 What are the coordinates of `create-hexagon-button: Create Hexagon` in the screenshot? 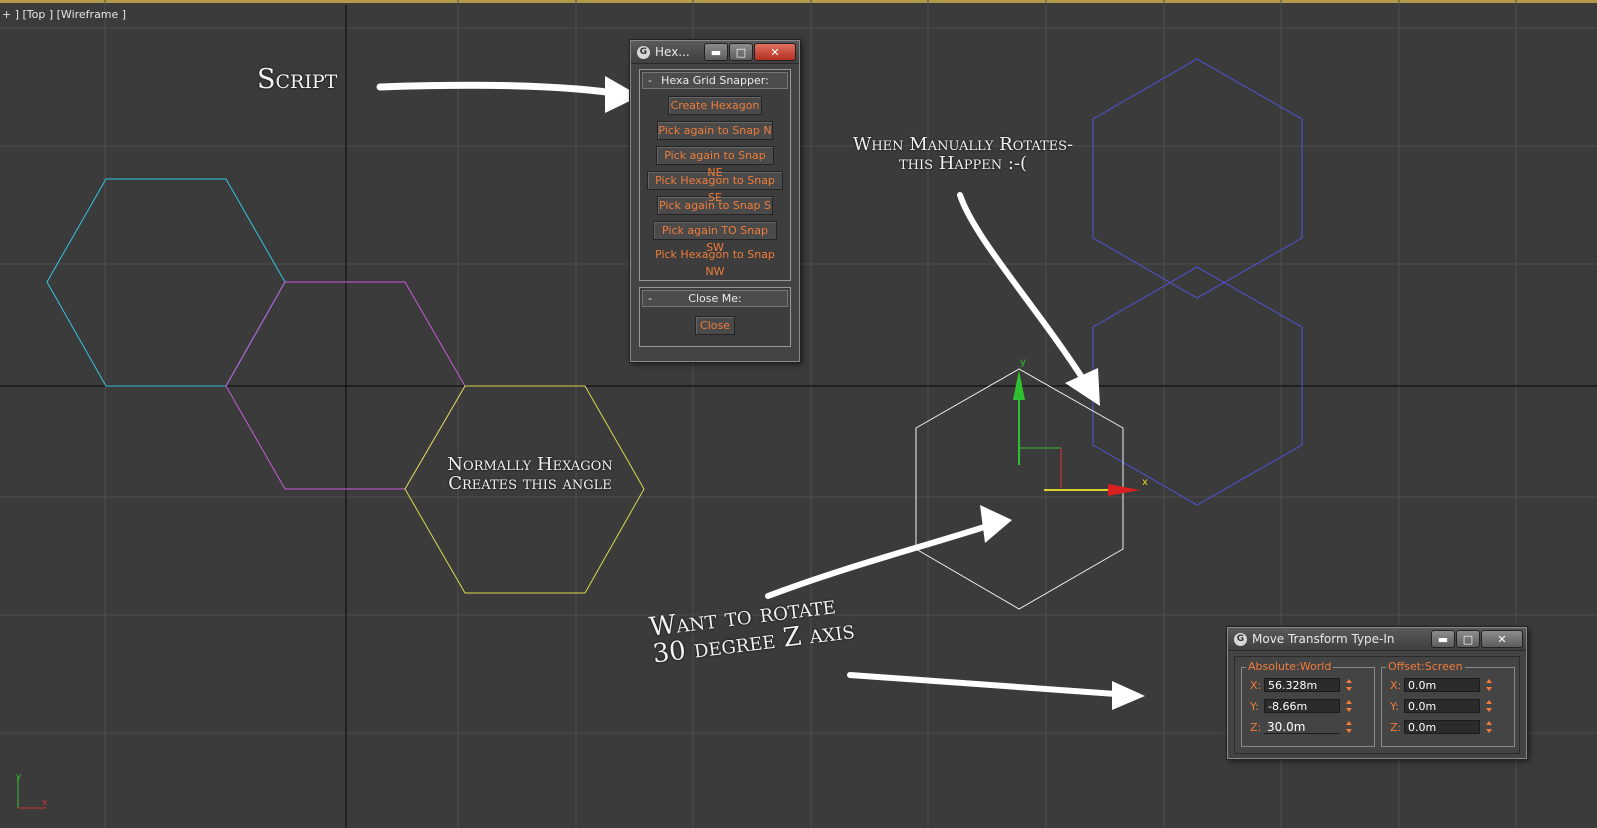 It's located at (715, 105).